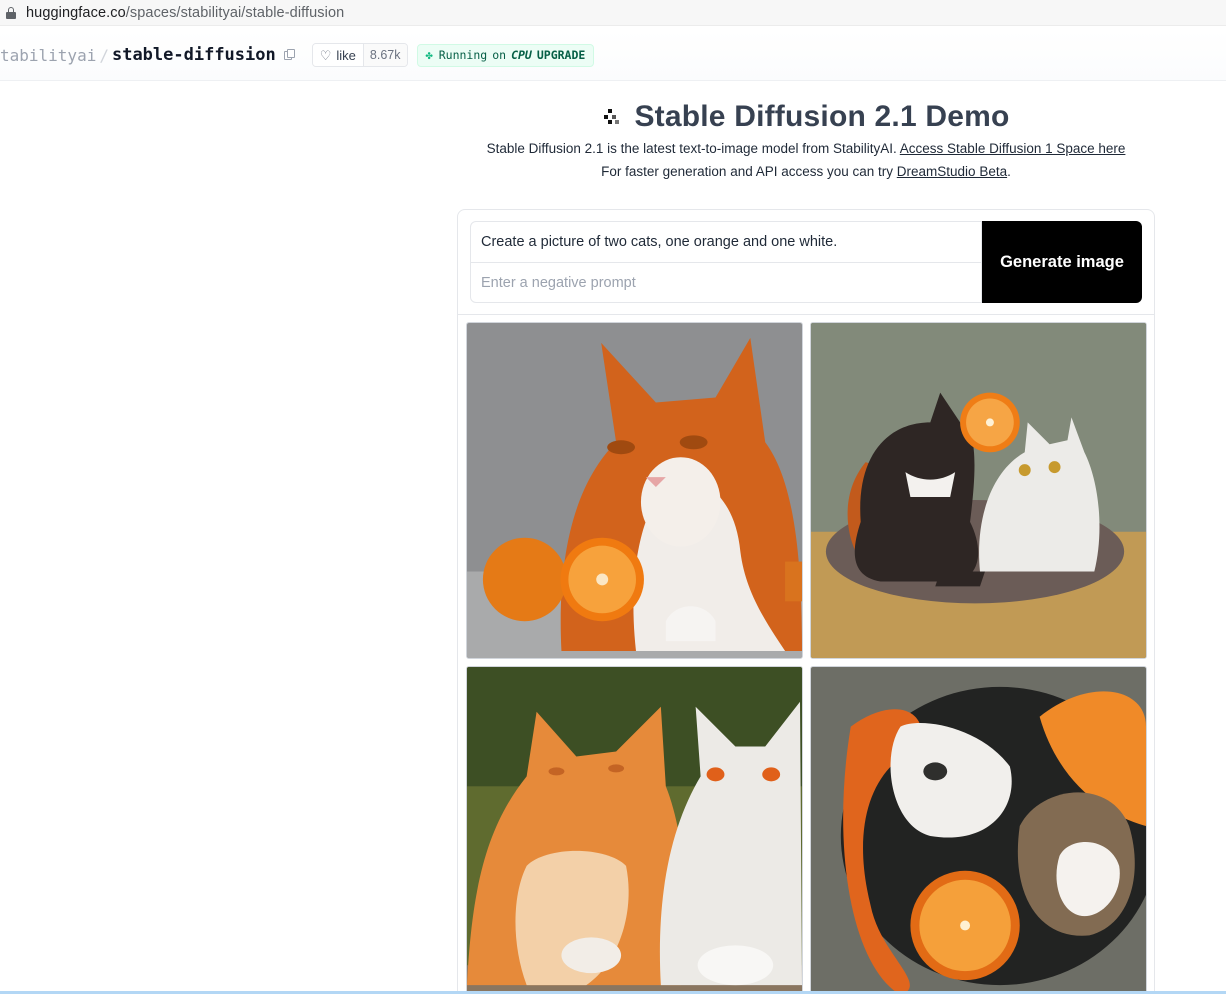 The height and width of the screenshot is (994, 1226). Describe the element at coordinates (822, 116) in the screenshot. I see `page-title: Stable Diffusion 2.1 Demo` at that location.